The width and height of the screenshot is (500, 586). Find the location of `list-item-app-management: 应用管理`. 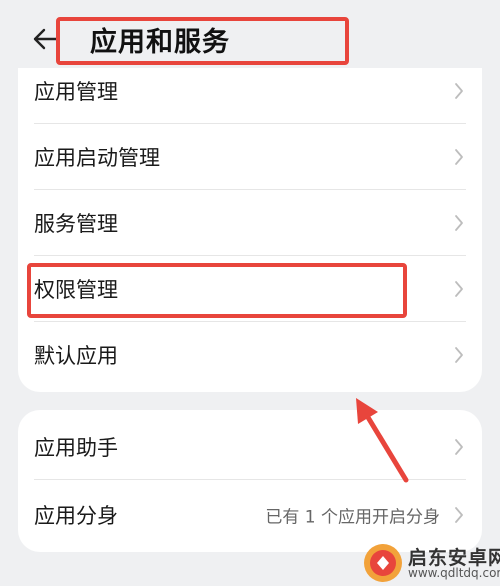

list-item-app-management: 应用管理 is located at coordinates (250, 96).